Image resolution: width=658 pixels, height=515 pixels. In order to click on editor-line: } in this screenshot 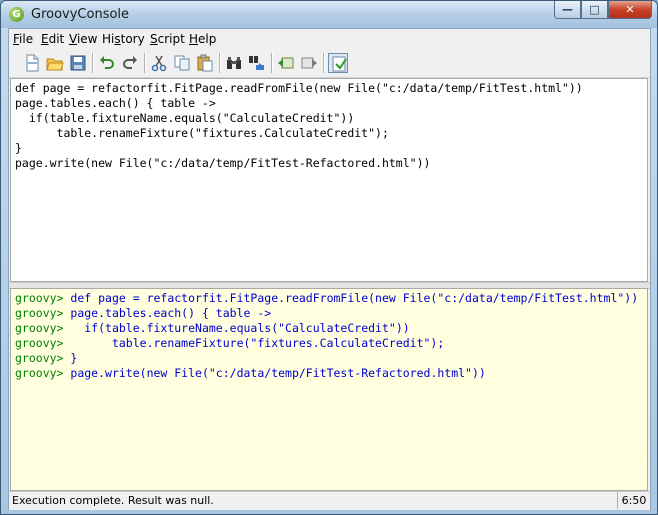, I will do `click(18, 148)`.